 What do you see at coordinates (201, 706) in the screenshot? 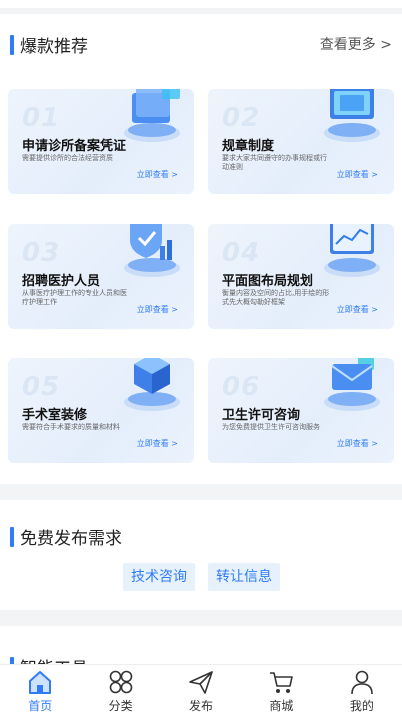
I see `tab-label: 发布` at bounding box center [201, 706].